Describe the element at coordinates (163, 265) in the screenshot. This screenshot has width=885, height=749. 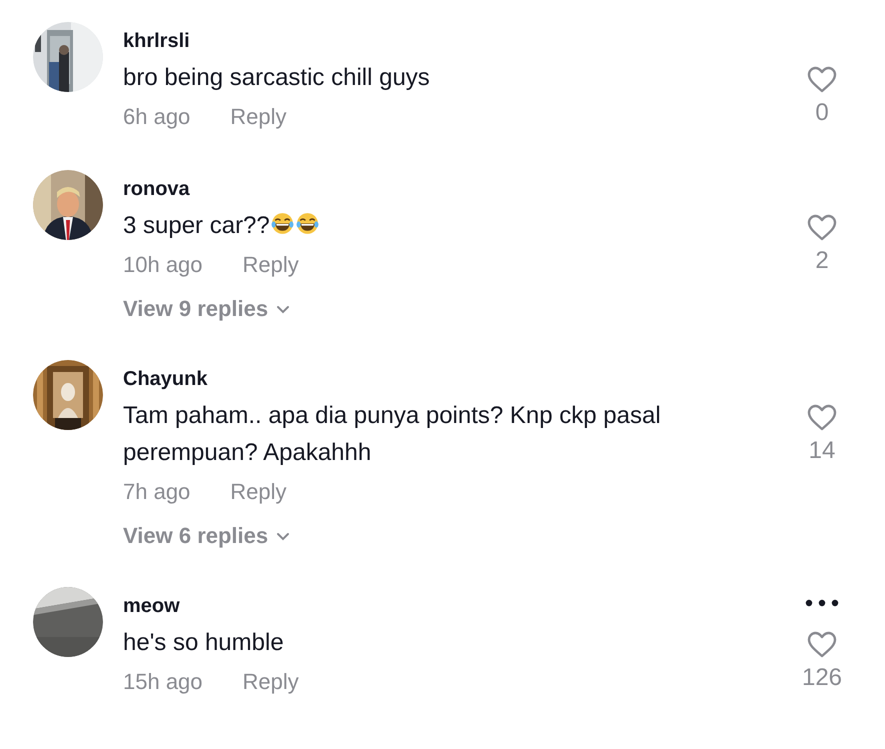
I see `timestamp: 10h ago` at that location.